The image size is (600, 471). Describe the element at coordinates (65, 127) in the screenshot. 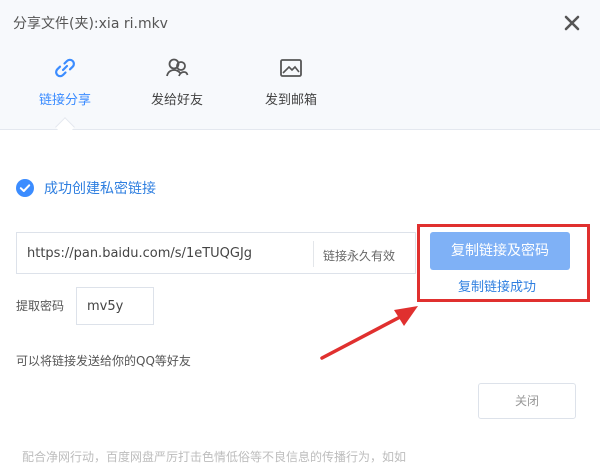

I see `active-tab-caret` at that location.